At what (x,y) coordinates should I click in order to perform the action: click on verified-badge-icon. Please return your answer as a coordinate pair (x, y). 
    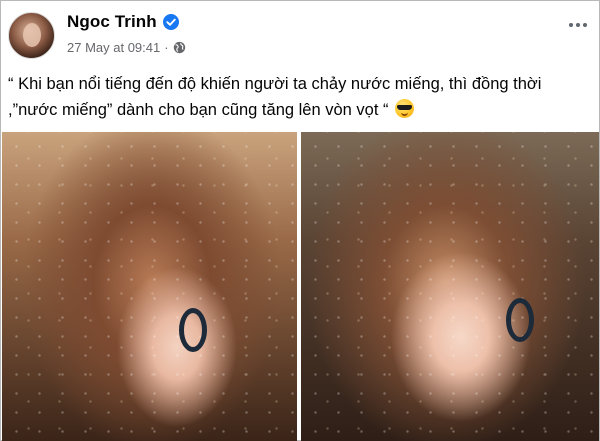
    Looking at the image, I should click on (170, 22).